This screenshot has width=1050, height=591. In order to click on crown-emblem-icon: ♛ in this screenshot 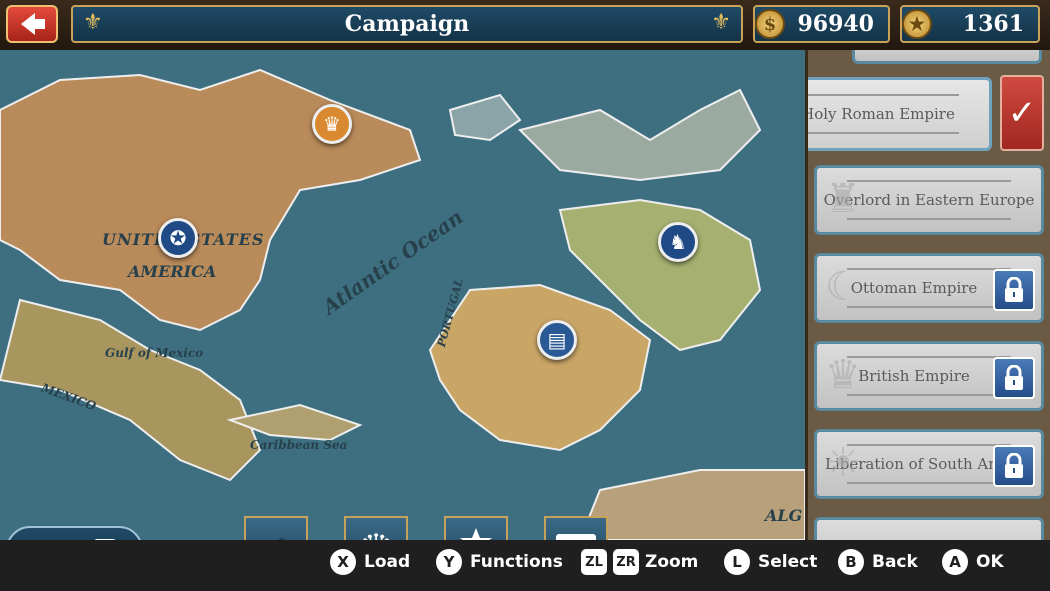, I will do `click(843, 375)`.